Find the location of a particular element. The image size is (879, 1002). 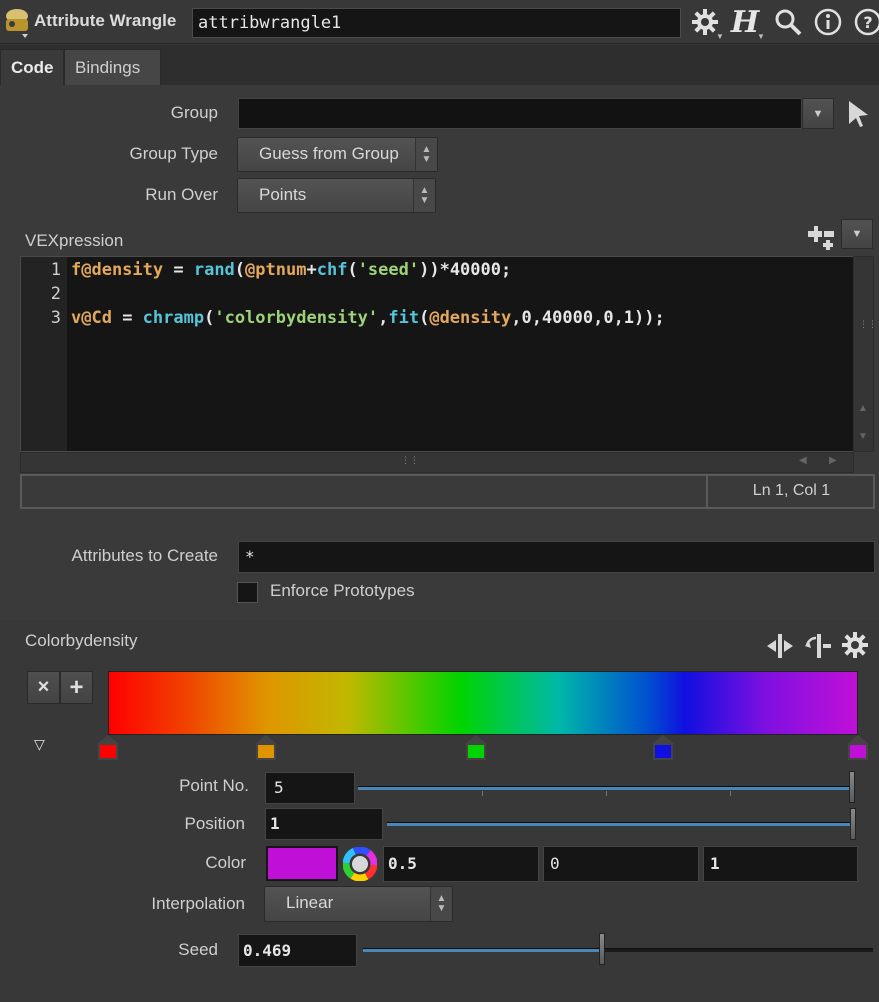

info-icon is located at coordinates (828, 22).